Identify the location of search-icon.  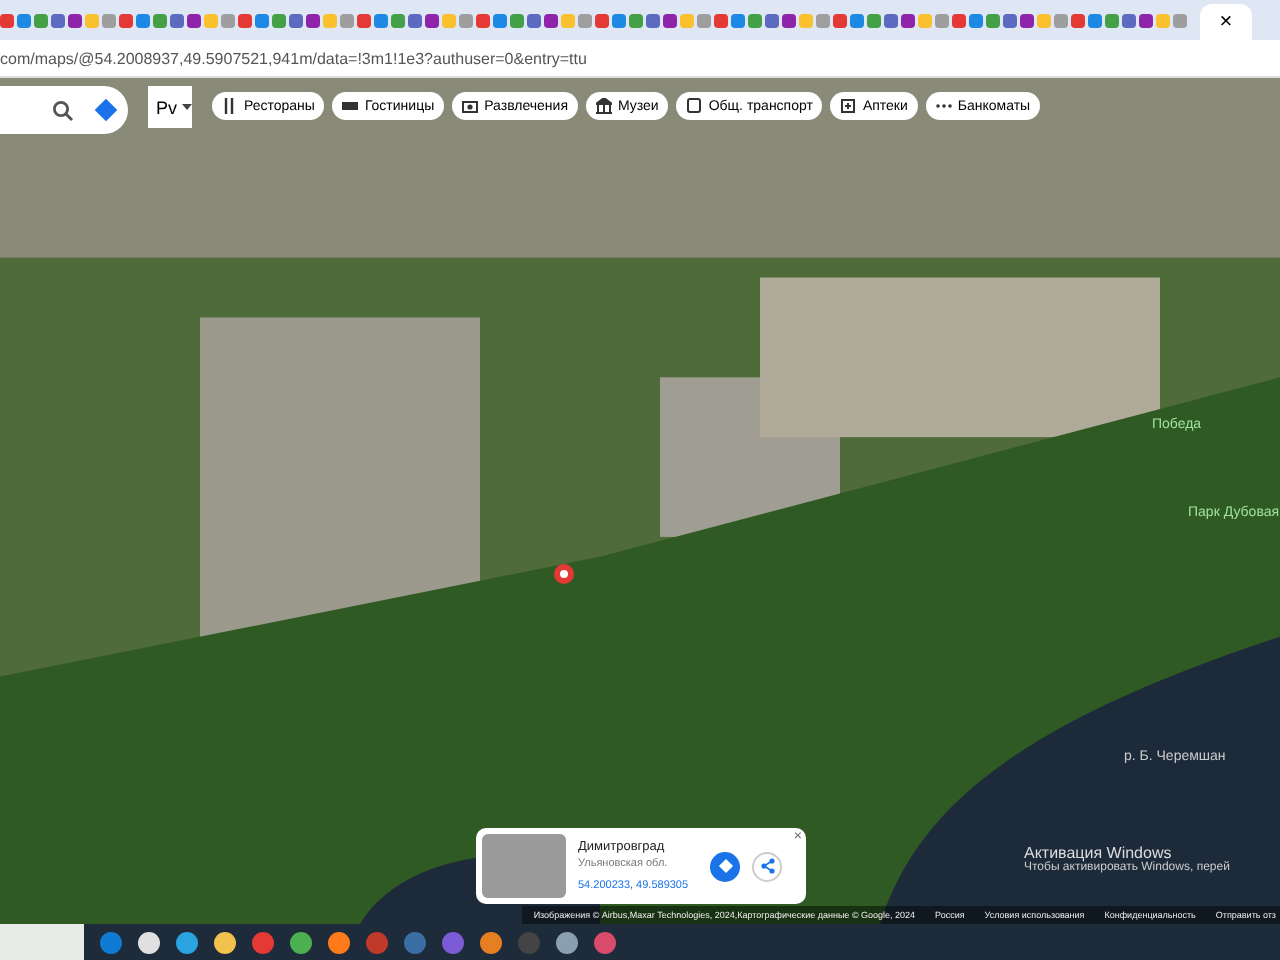
(63, 110).